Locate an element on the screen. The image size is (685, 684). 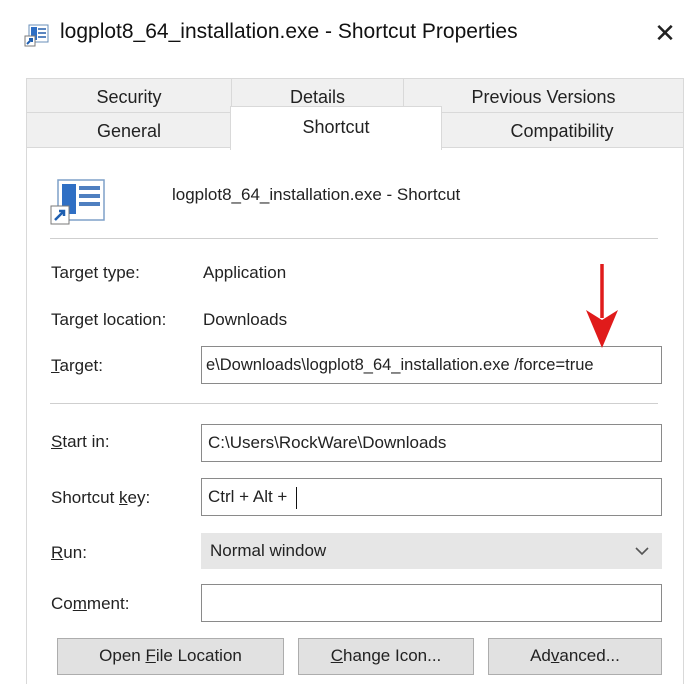
close-icon: ✕ is located at coordinates (665, 33).